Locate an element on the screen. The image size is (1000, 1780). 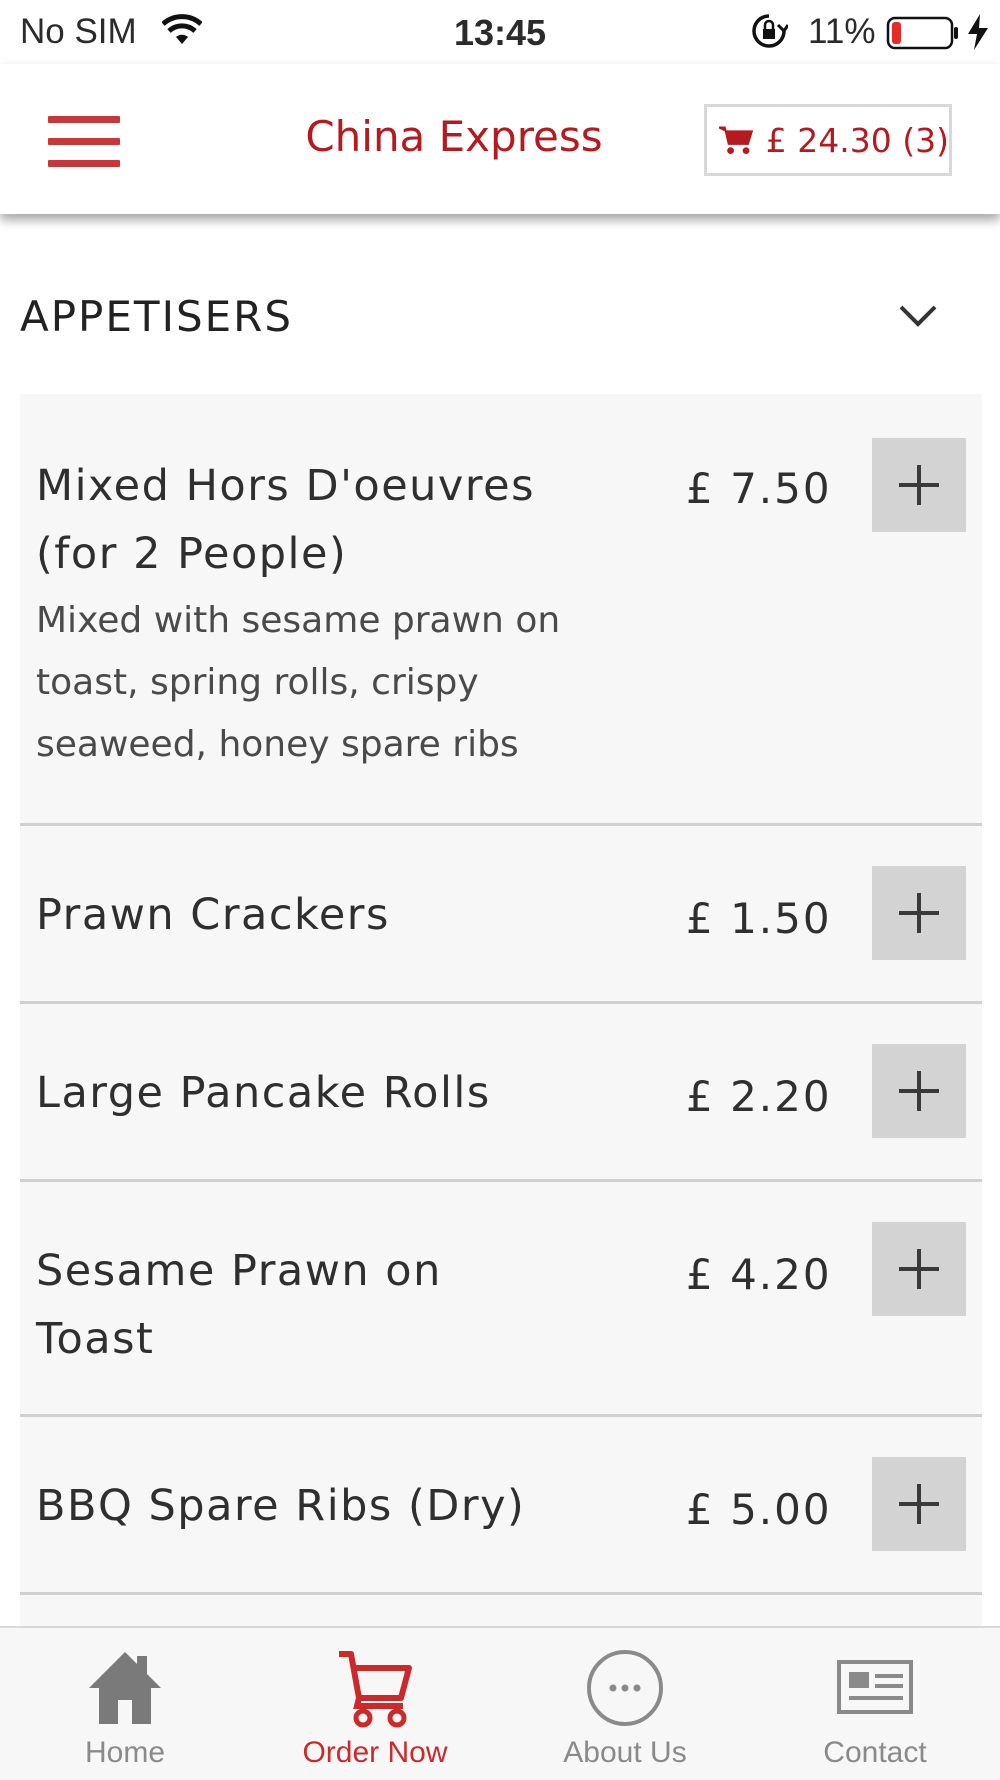
menu-item-name: BBQ Spare Ribs (Dry) is located at coordinates (281, 1506).